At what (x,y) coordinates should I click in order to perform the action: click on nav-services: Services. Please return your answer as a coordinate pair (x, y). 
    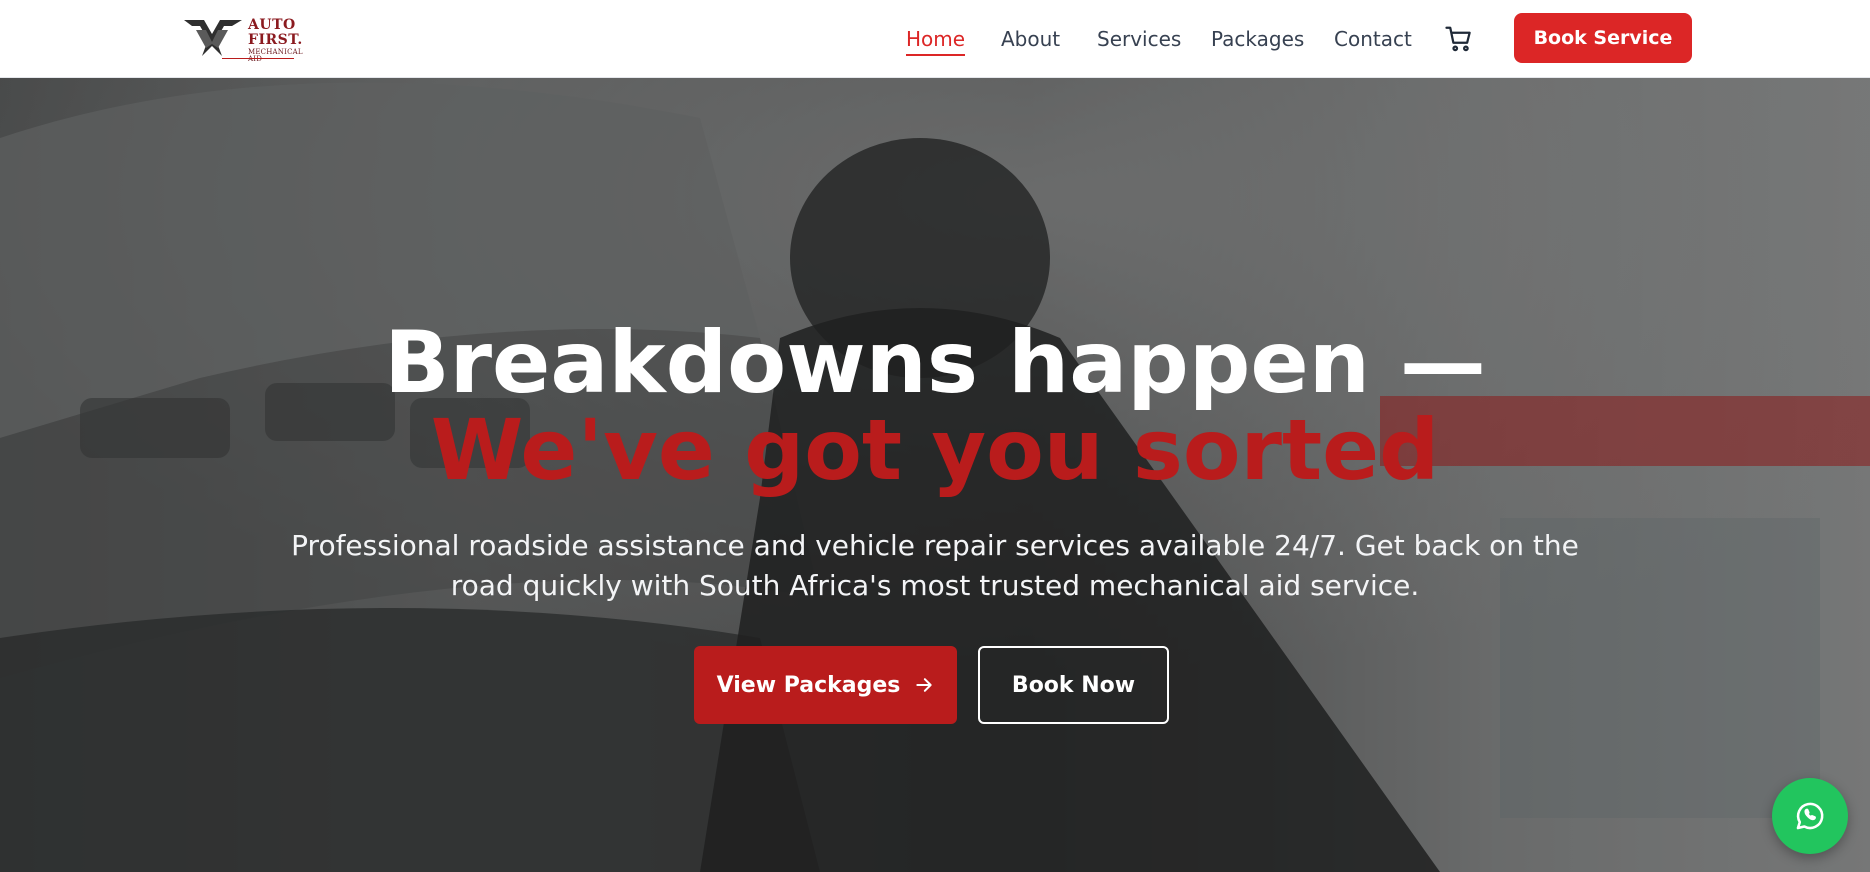
    Looking at the image, I should click on (1139, 39).